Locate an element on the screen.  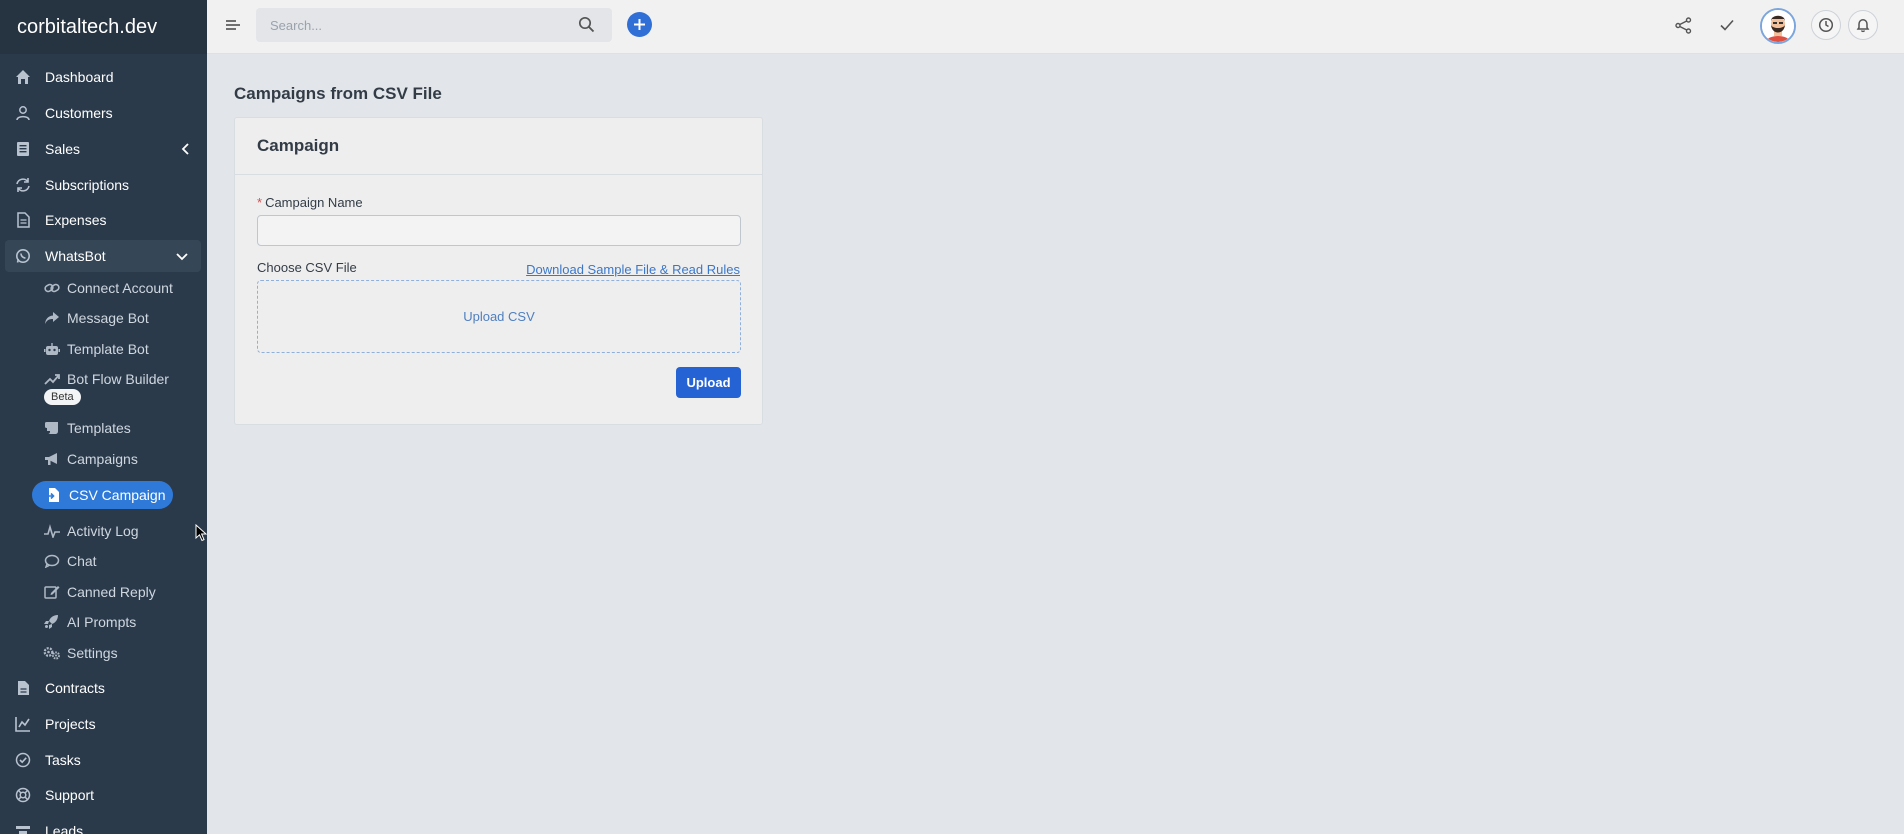
sidebar-item-support: Support is located at coordinates (103, 795).